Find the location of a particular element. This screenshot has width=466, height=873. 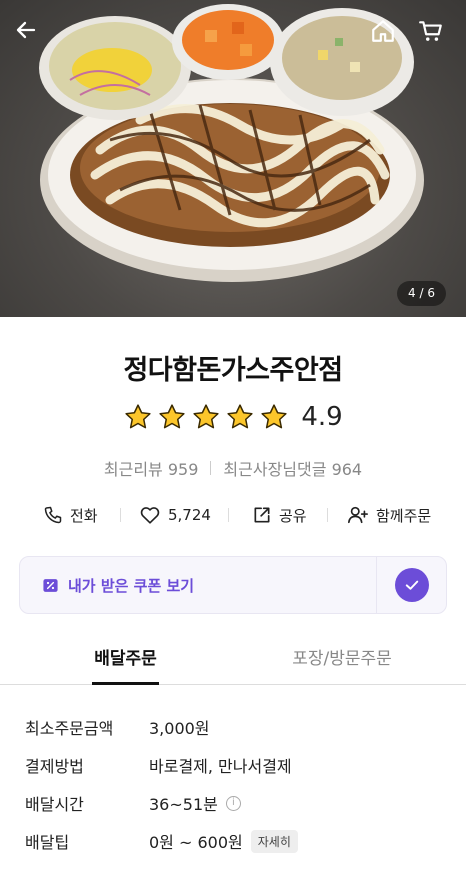

group-order-label: 함께주문 is located at coordinates (404, 515).